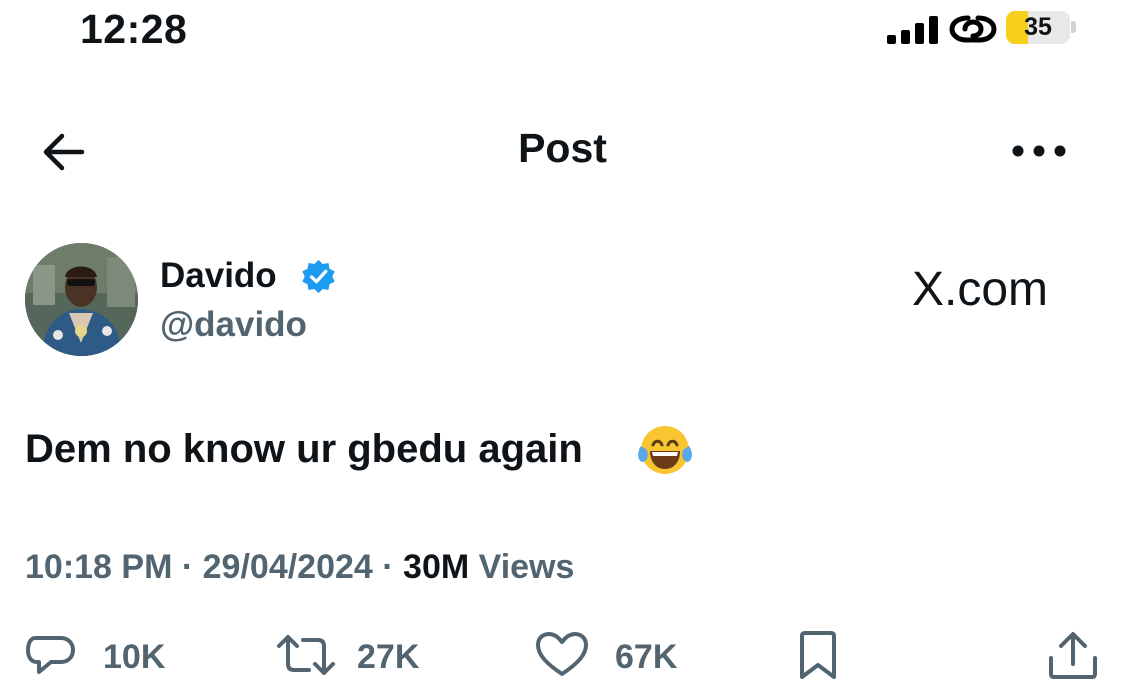  I want to click on battery-level-text: 35, so click(1038, 27).